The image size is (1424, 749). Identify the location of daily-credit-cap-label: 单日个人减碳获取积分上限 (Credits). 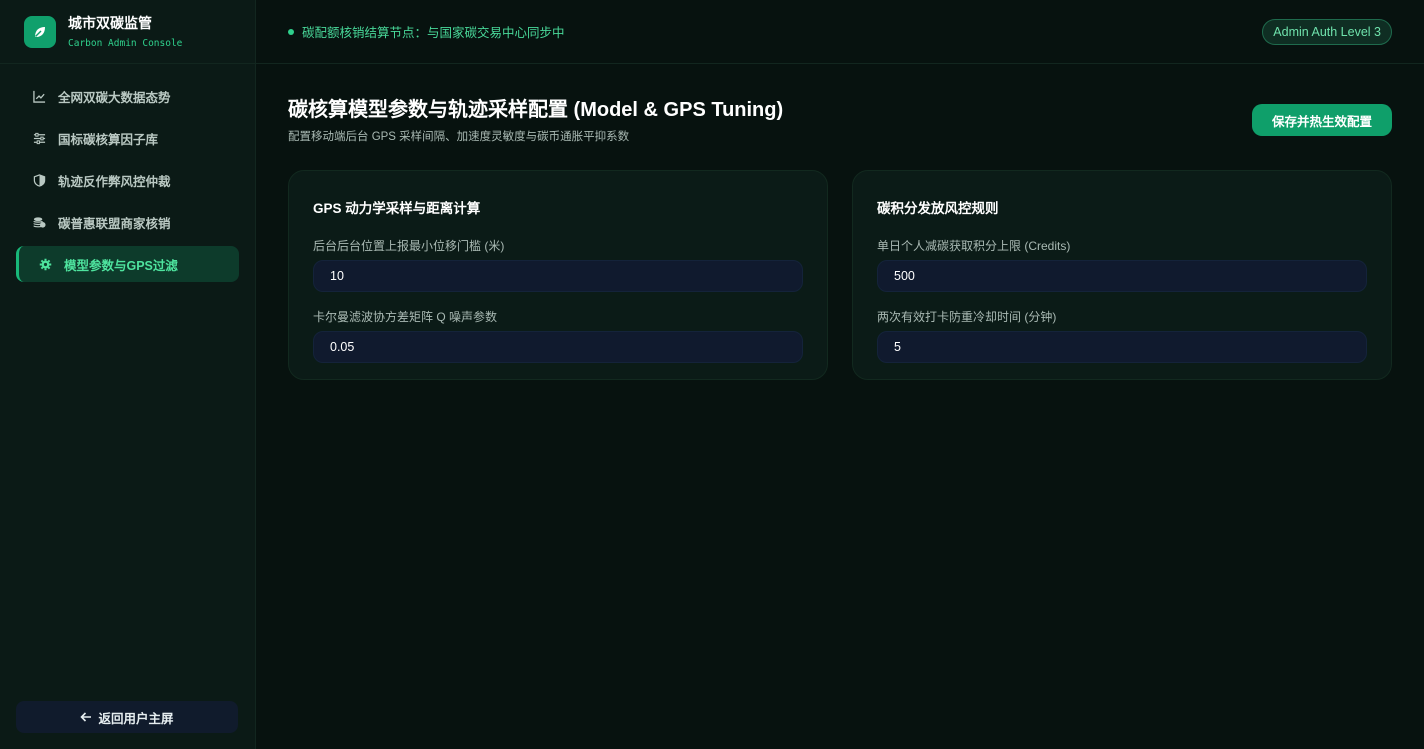
(974, 246).